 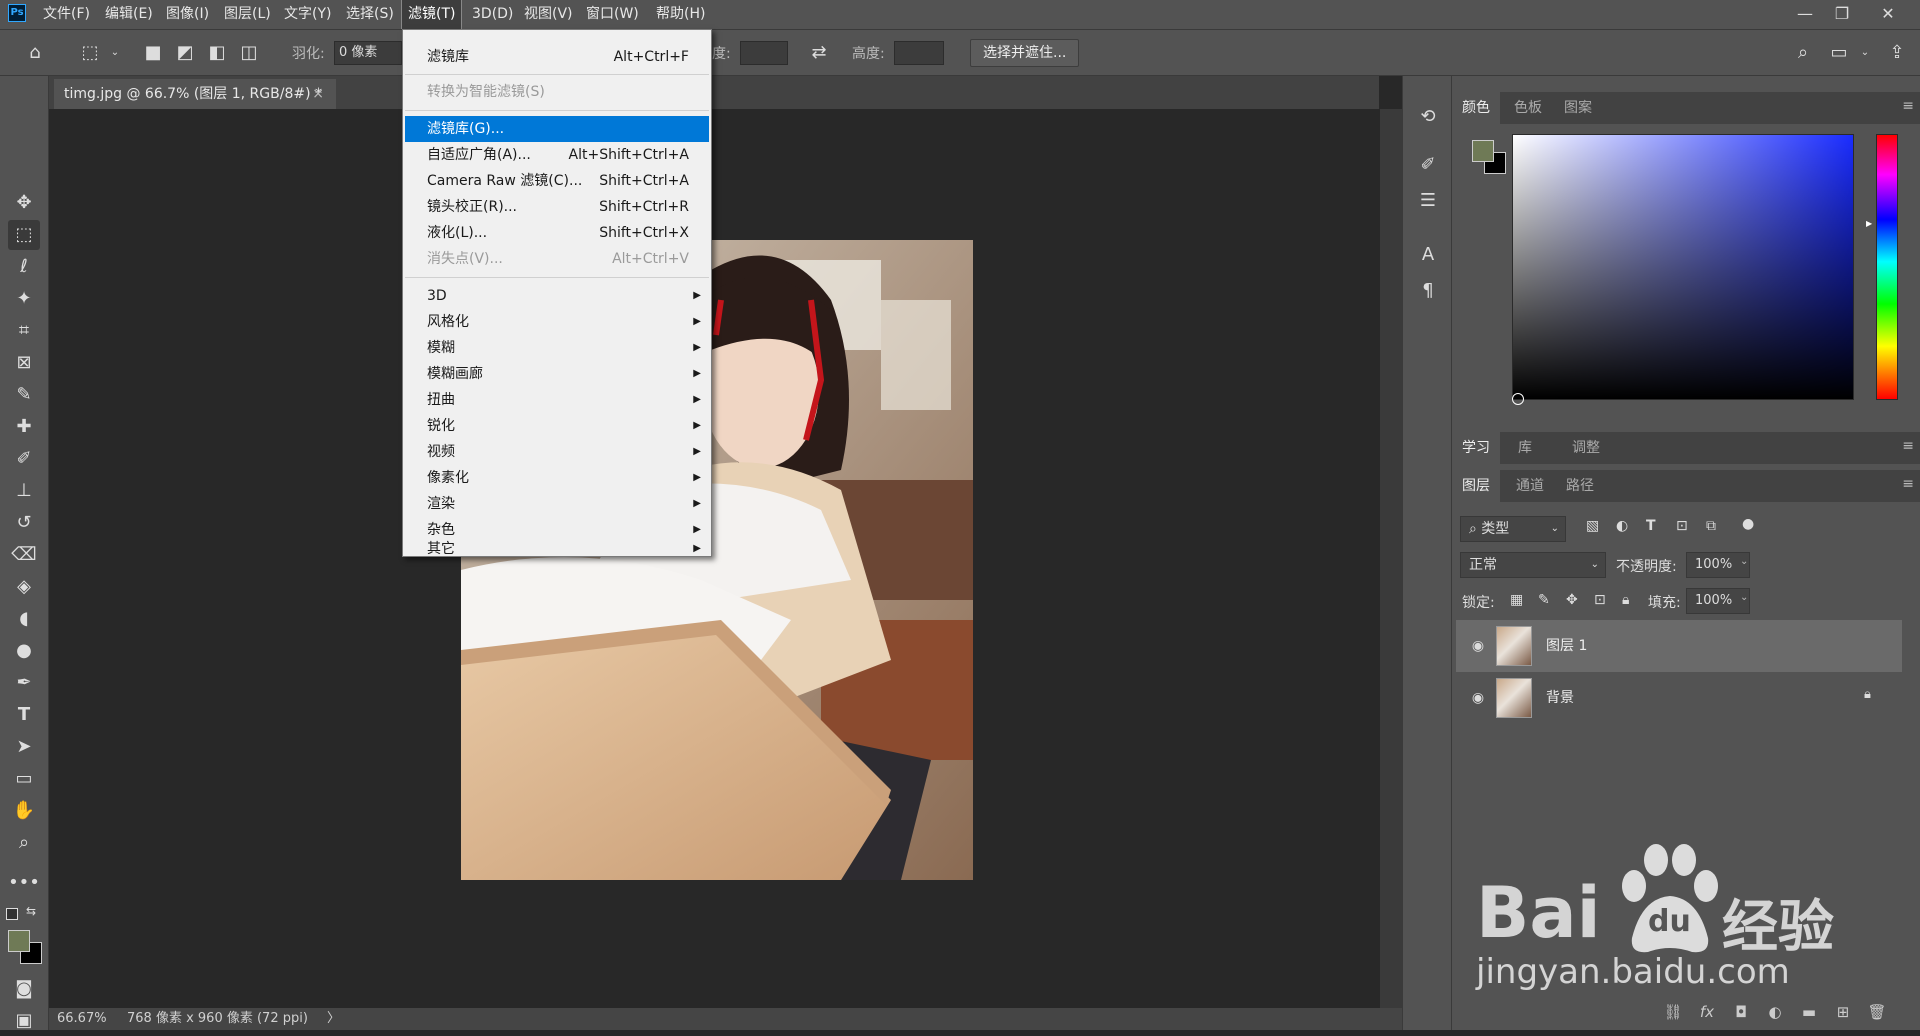 What do you see at coordinates (1428, 201) in the screenshot?
I see `properties-panel-icon: ☰` at bounding box center [1428, 201].